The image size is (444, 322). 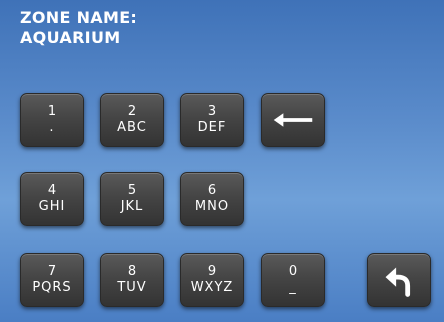 What do you see at coordinates (52, 271) in the screenshot?
I see `key-7-digit: 7` at bounding box center [52, 271].